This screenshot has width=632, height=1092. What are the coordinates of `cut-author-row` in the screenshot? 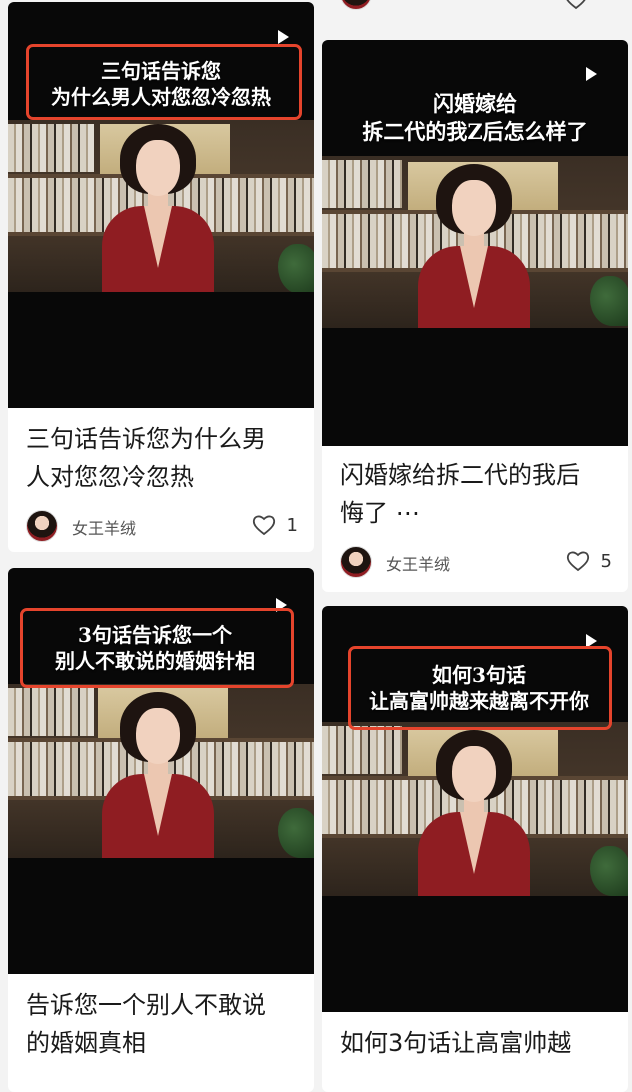 It's located at (475, 5).